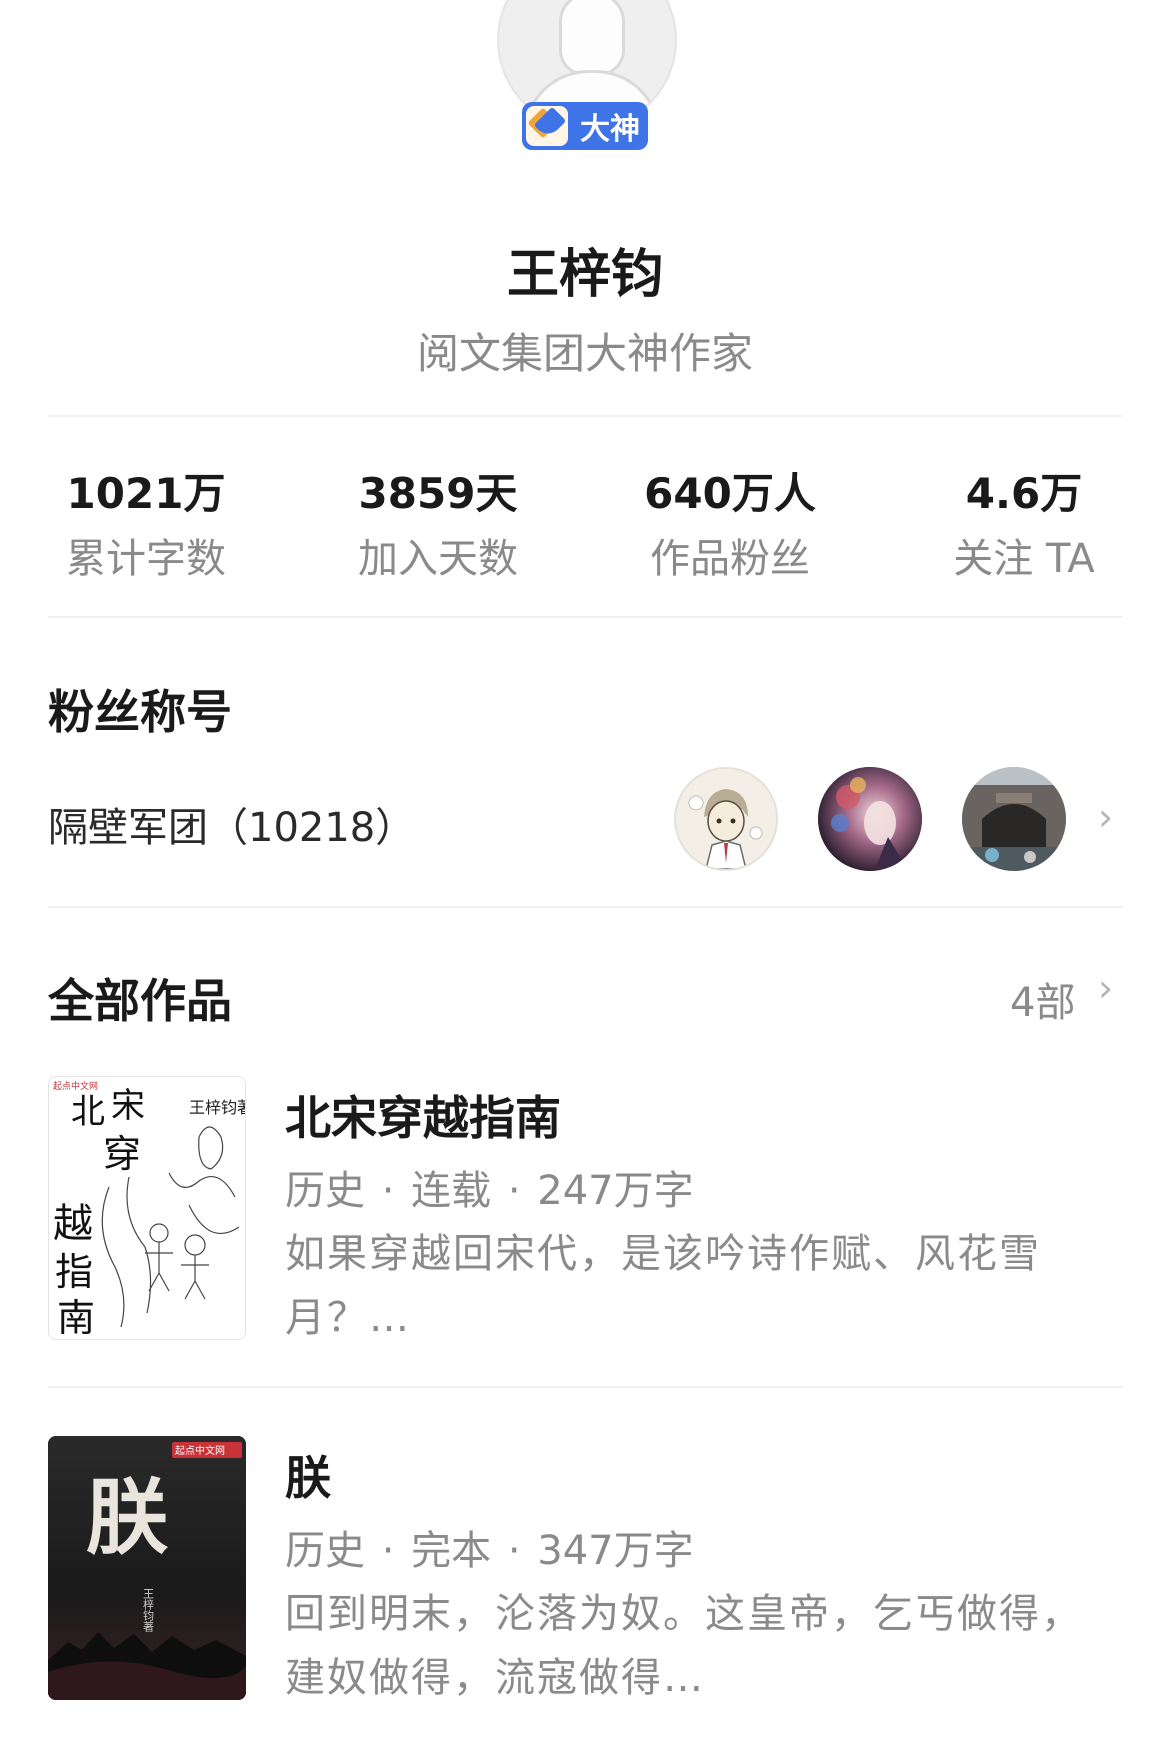 The image size is (1170, 1738). What do you see at coordinates (547, 126) in the screenshot?
I see `pen-nib-icon` at bounding box center [547, 126].